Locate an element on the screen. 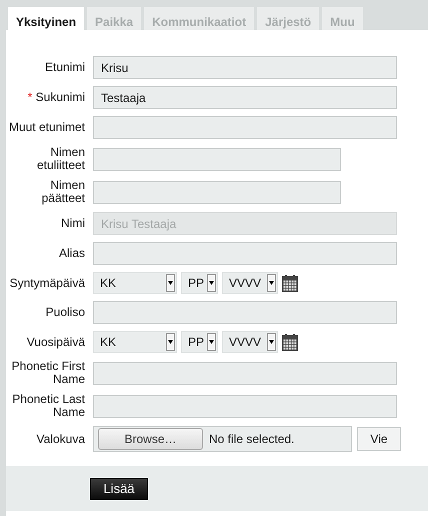 The image size is (428, 516). file-status: No file selected. is located at coordinates (251, 439).